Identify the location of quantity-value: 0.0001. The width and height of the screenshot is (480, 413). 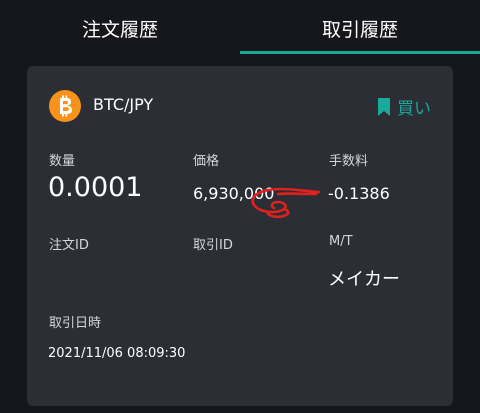
(95, 187).